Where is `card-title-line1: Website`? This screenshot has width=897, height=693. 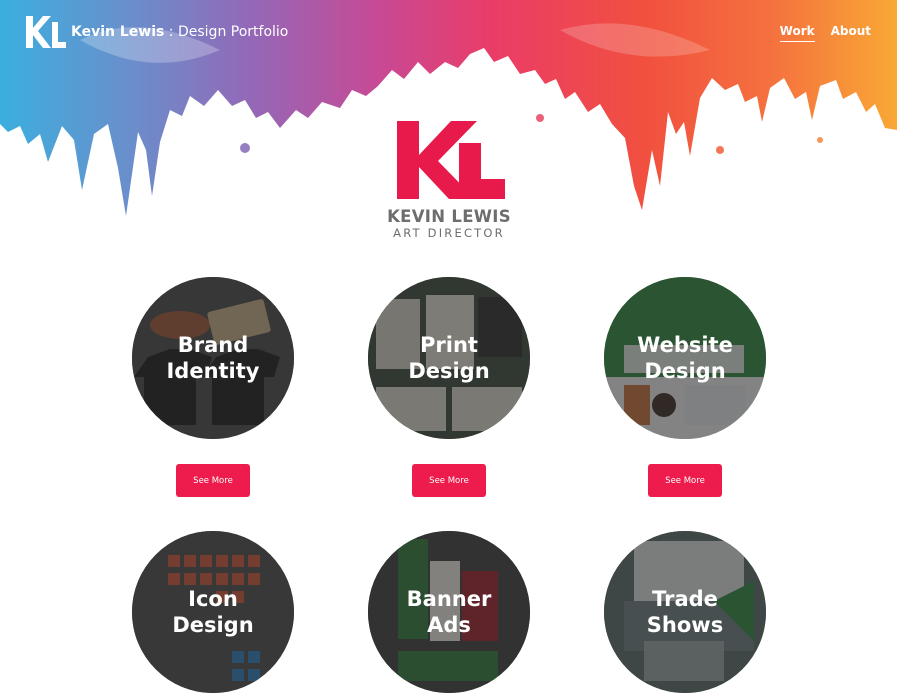 card-title-line1: Website is located at coordinates (685, 345).